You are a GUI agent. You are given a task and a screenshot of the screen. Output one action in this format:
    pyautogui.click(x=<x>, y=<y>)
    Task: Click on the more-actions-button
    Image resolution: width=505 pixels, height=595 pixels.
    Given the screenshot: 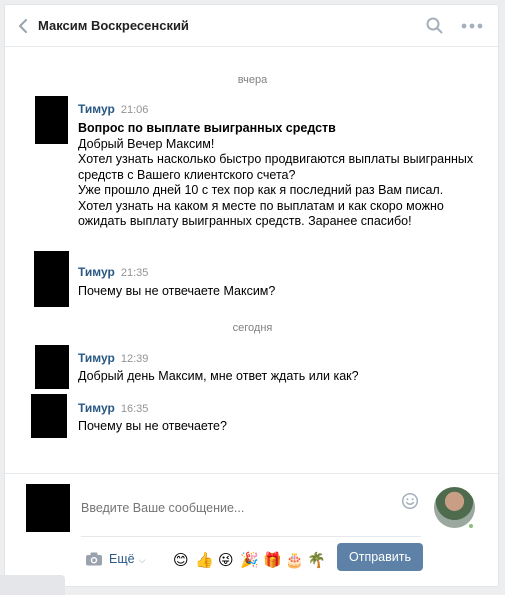 What is the action you would take?
    pyautogui.click(x=472, y=26)
    